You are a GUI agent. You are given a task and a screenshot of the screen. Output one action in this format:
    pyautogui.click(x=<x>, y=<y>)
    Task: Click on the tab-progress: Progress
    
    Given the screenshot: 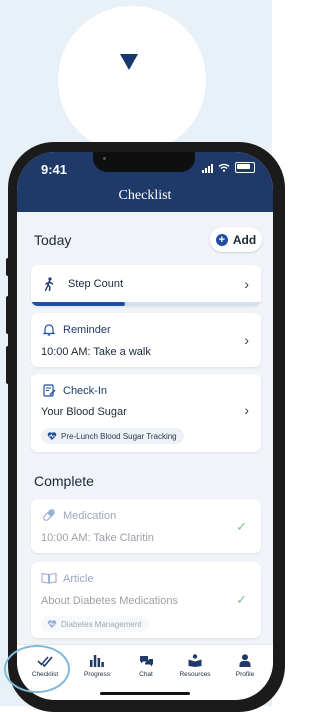 What is the action you would take?
    pyautogui.click(x=97, y=665)
    